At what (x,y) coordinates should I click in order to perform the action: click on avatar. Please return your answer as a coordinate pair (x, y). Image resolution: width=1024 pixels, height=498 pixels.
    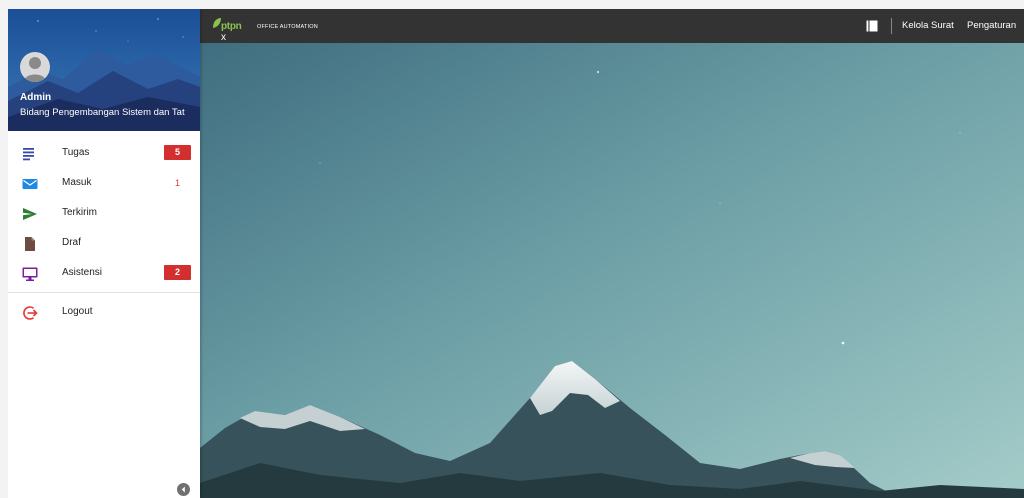
    Looking at the image, I should click on (35, 67).